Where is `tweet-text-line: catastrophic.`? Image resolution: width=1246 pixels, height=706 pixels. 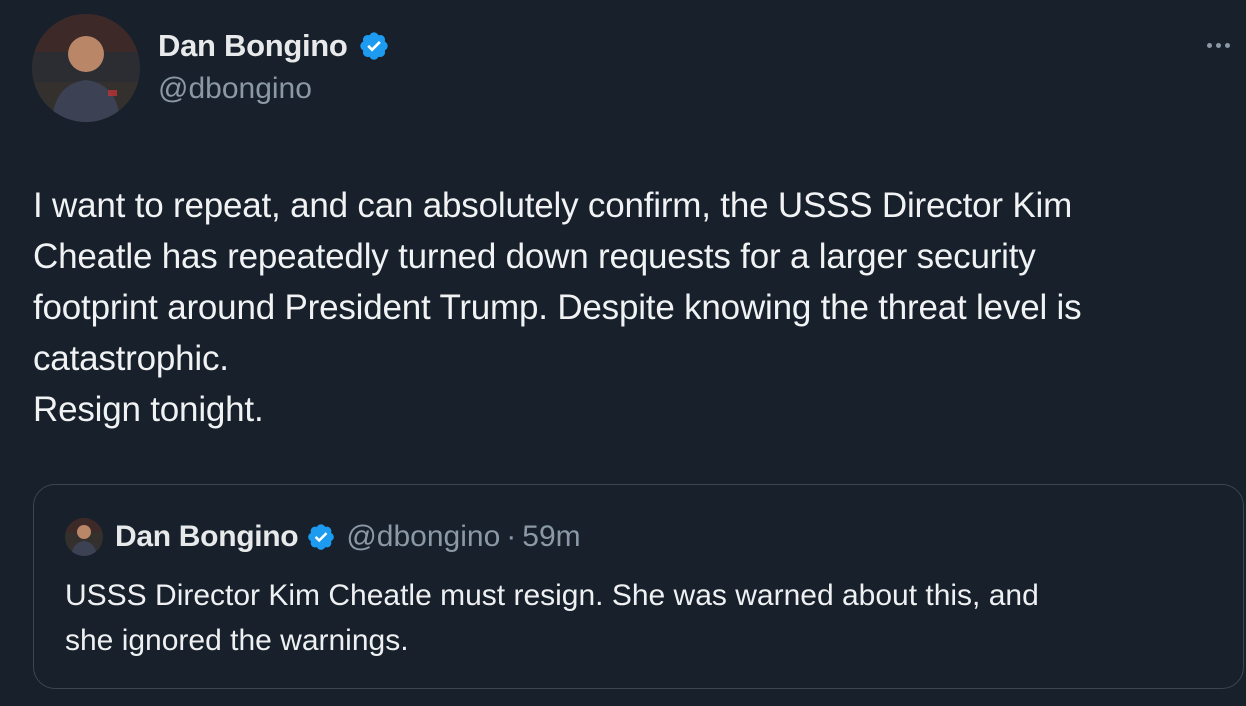
tweet-text-line: catastrophic. is located at coordinates (131, 358).